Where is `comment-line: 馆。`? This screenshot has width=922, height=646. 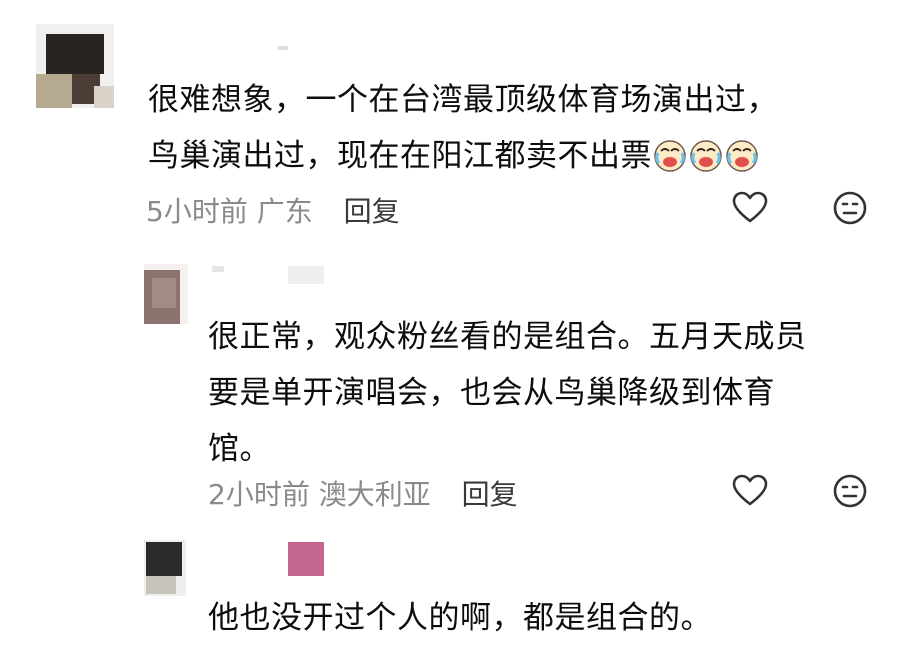
comment-line: 馆。 is located at coordinates (239, 449).